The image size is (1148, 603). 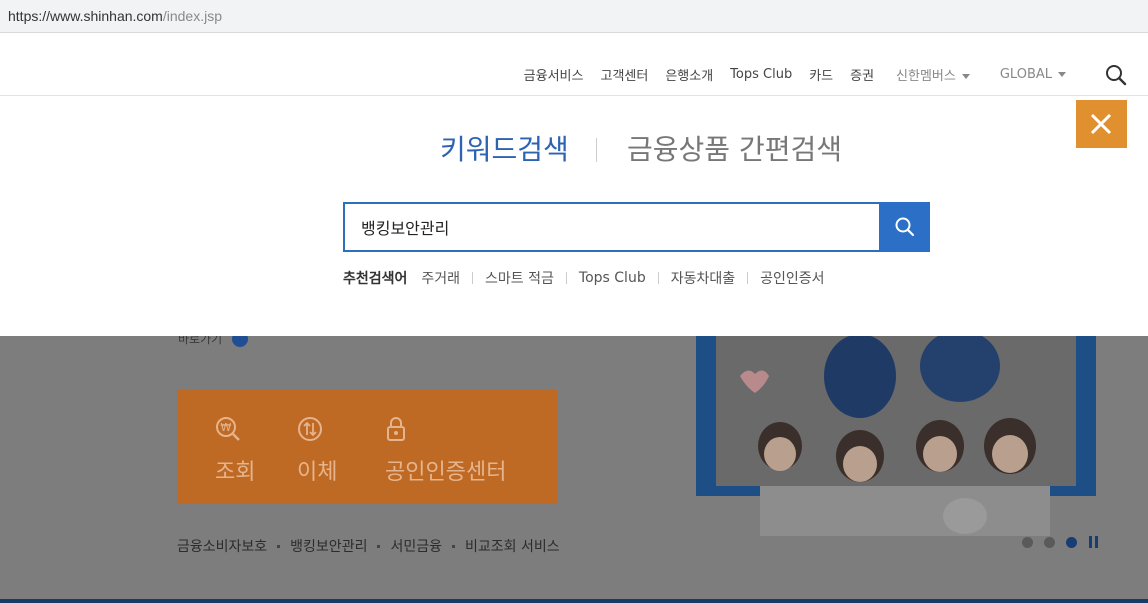 I want to click on nav-dropdown-global: GLOBAL, so click(x=1033, y=74).